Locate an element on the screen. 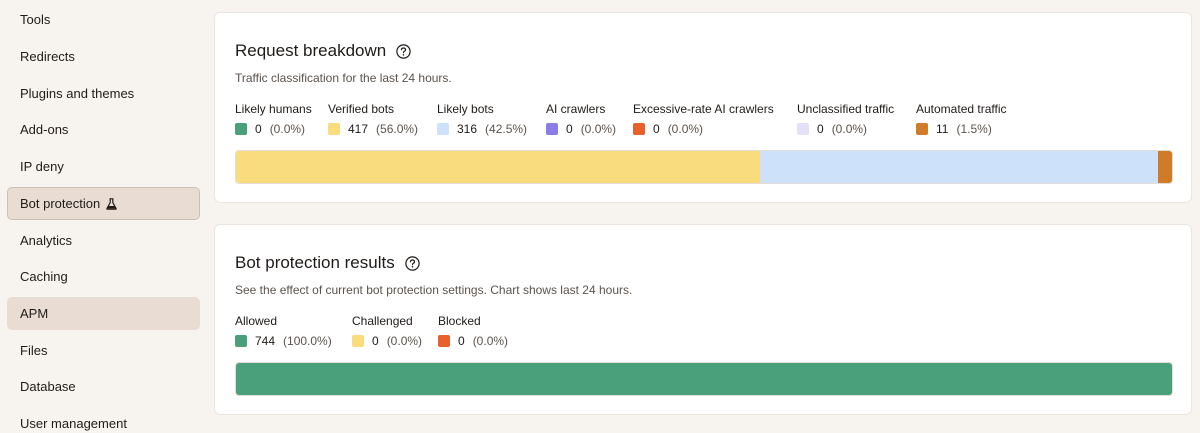 The image size is (1200, 433). sidebar-item-add-ons: Add-ons is located at coordinates (103, 129).